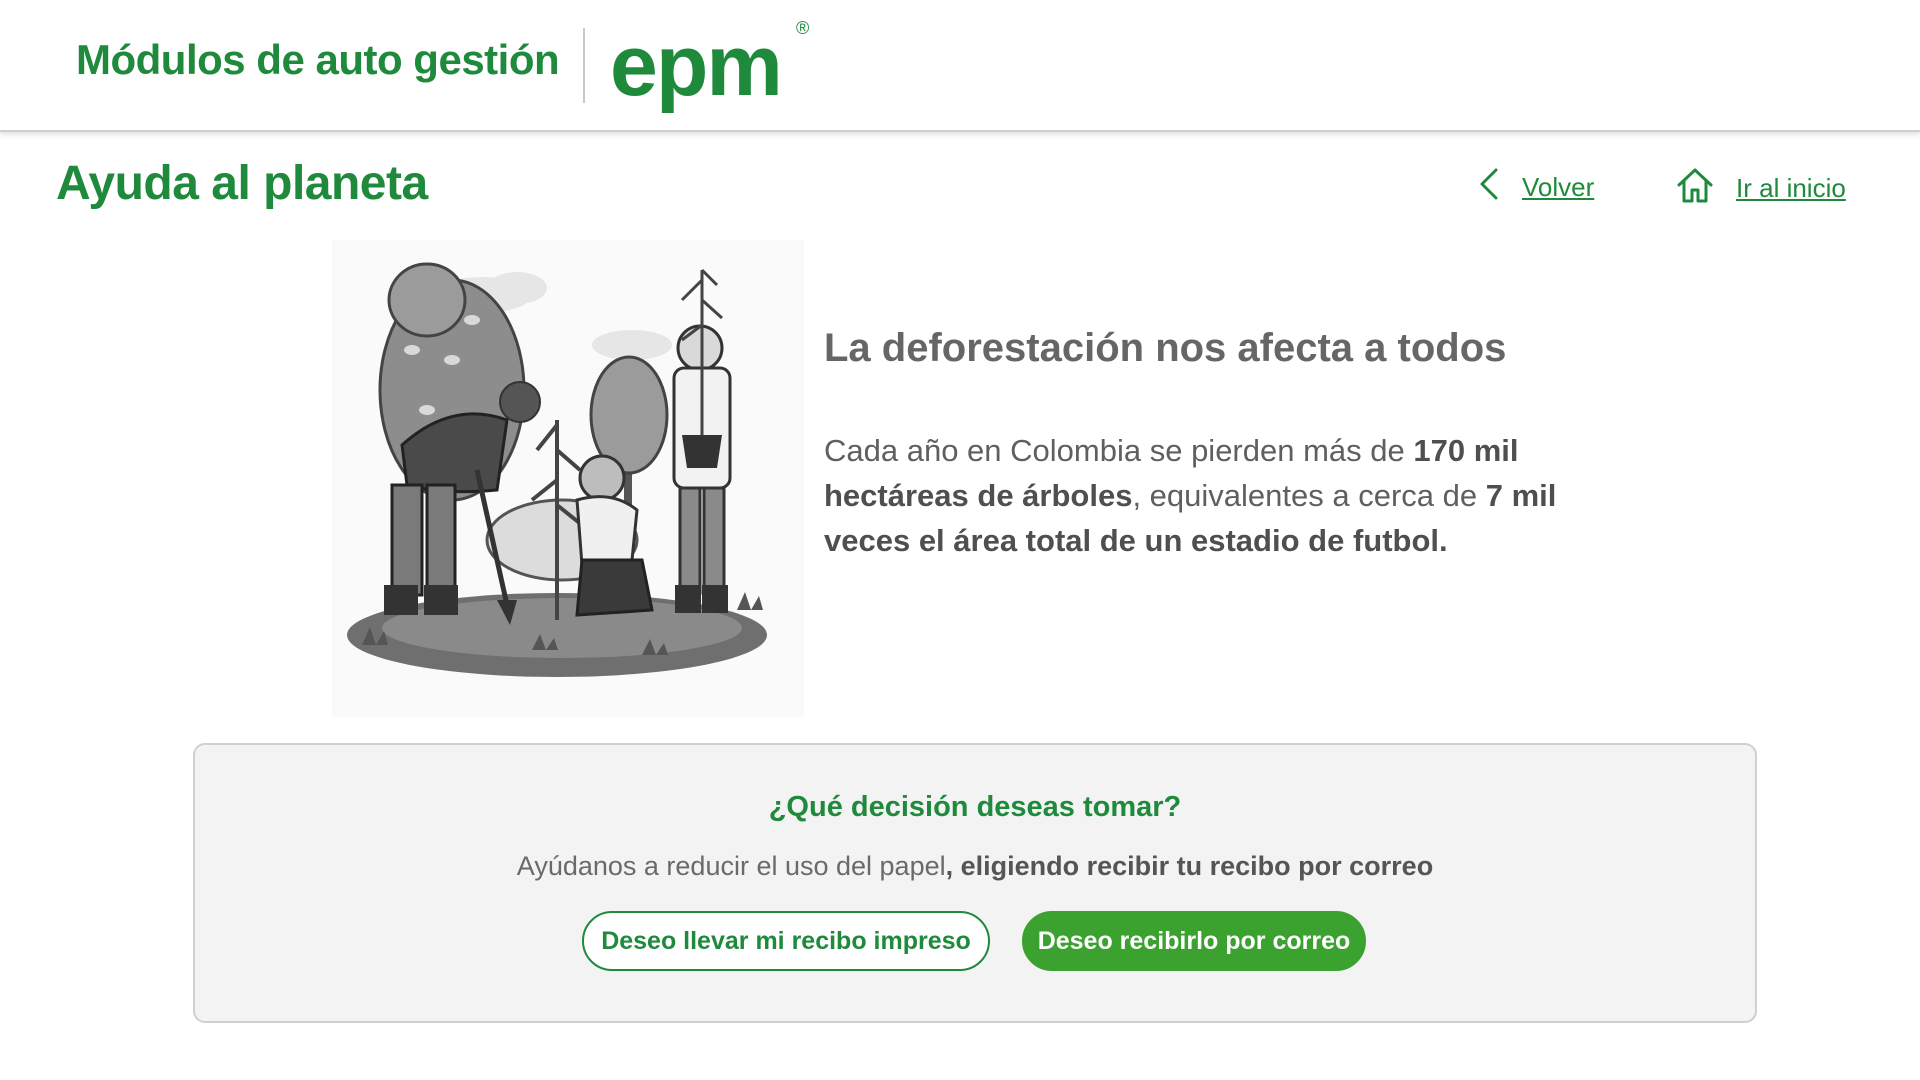 The width and height of the screenshot is (1920, 1080). I want to click on people-planting-trees-illustration, so click(568, 479).